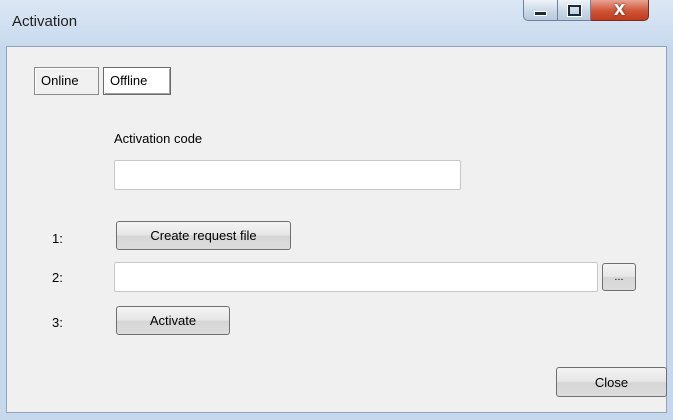 The height and width of the screenshot is (420, 673). What do you see at coordinates (60, 80) in the screenshot?
I see `tab-online-label: Online` at bounding box center [60, 80].